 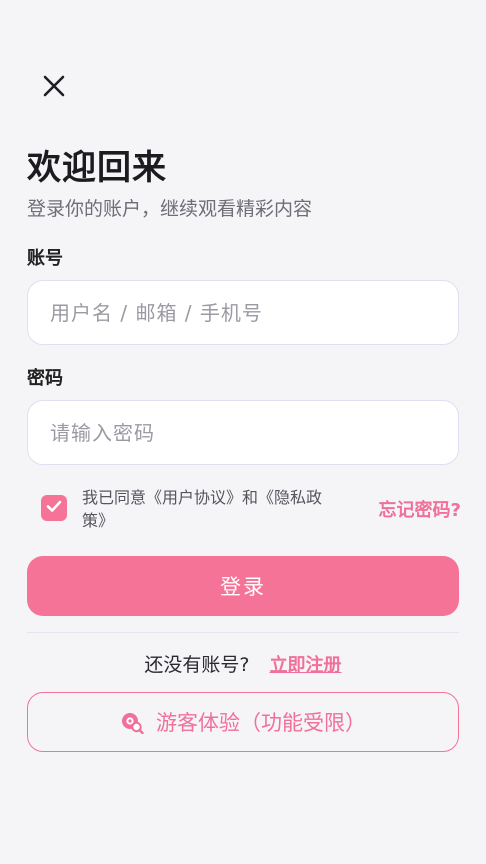 I want to click on login-button: 登录, so click(x=243, y=586).